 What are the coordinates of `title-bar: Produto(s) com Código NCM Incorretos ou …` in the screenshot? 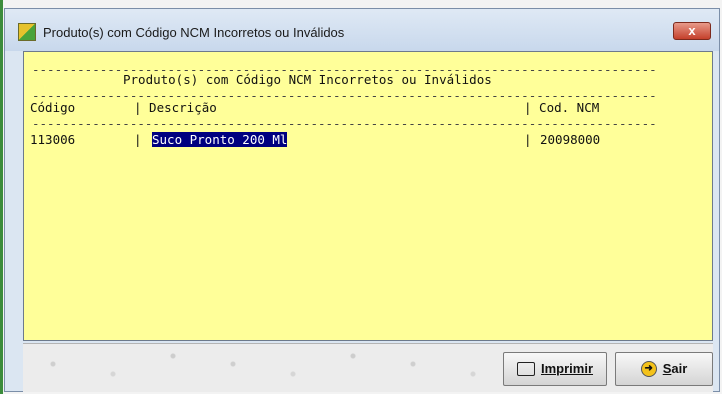 It's located at (362, 30).